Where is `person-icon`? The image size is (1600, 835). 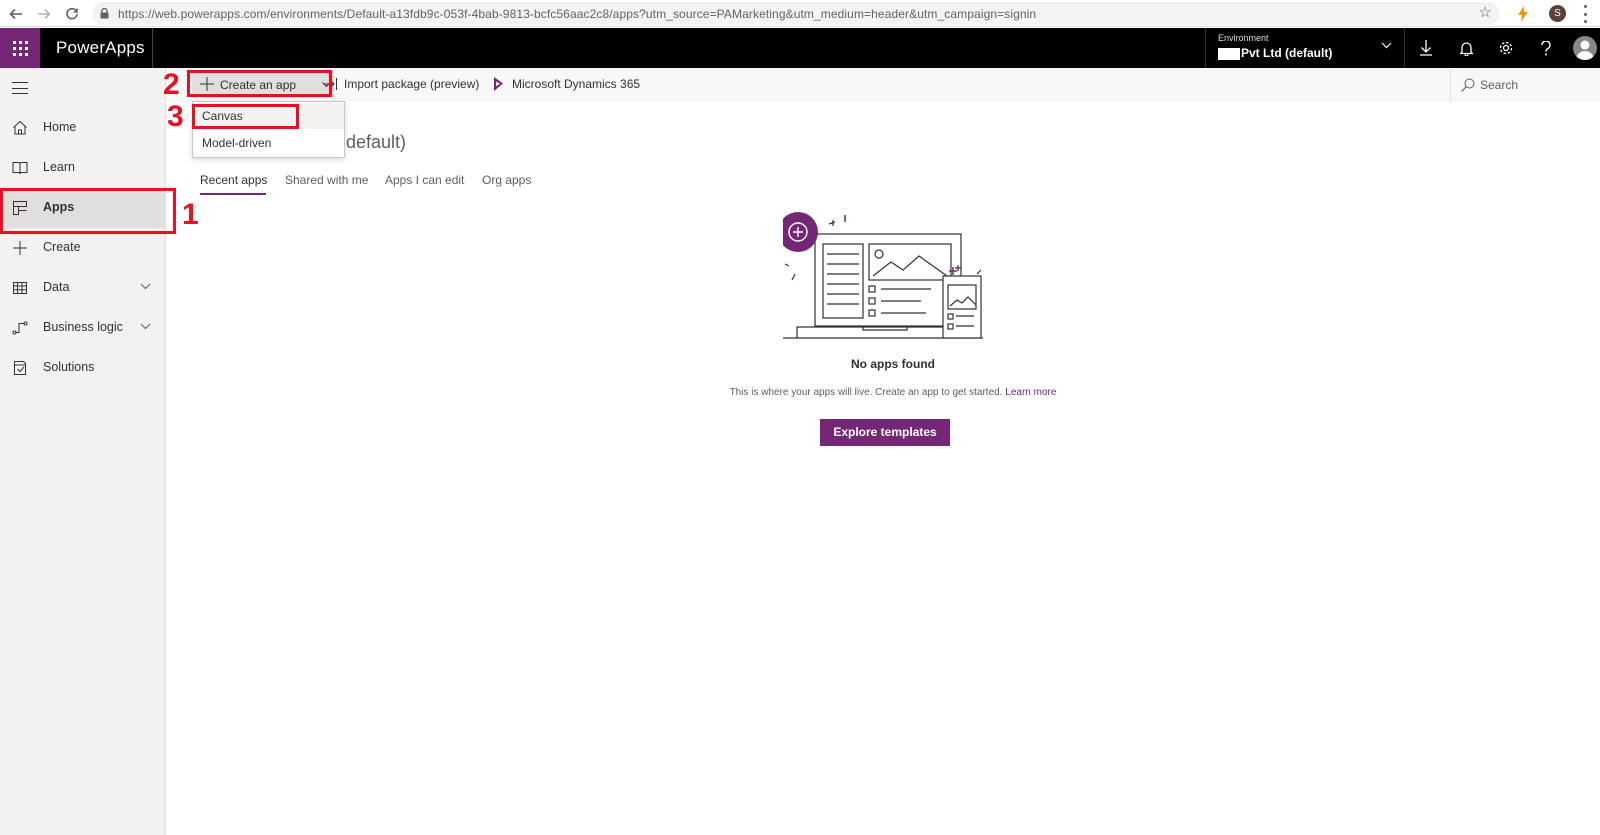
person-icon is located at coordinates (1585, 50).